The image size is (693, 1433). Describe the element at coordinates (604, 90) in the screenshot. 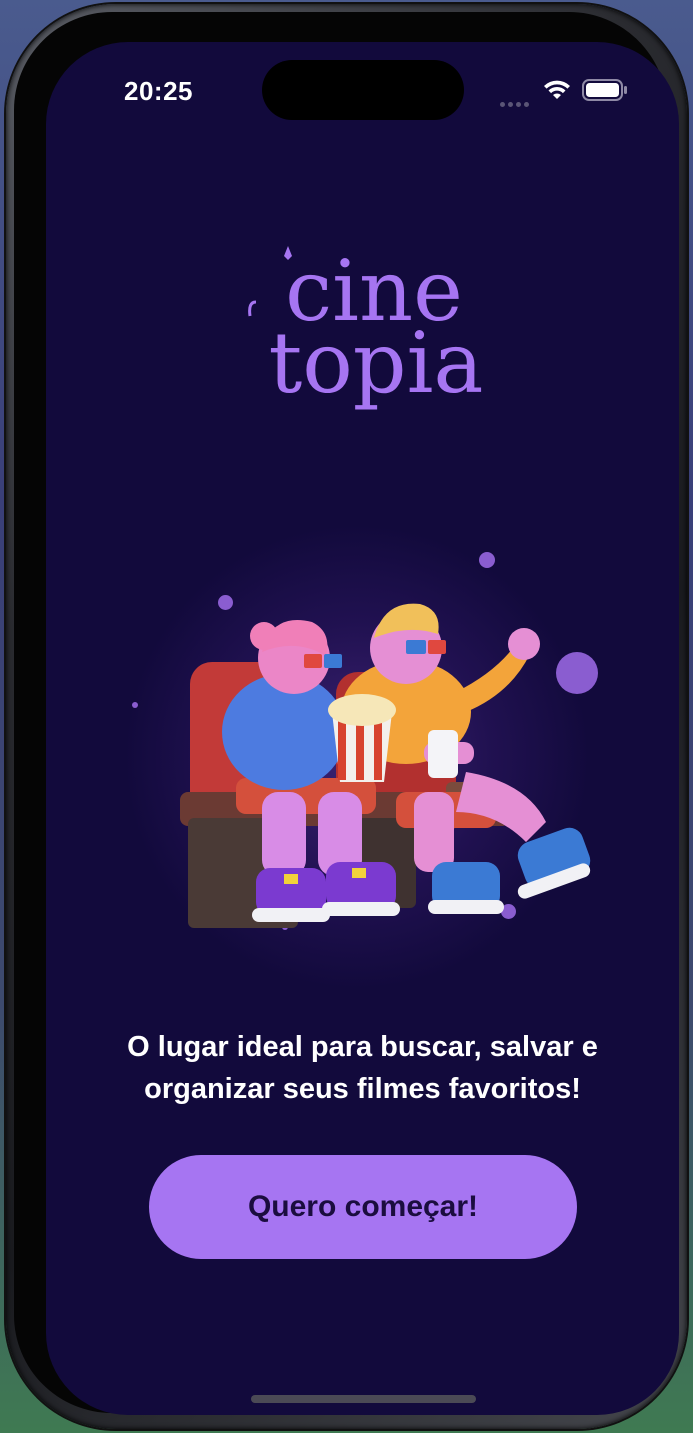

I see `battery-icon` at that location.